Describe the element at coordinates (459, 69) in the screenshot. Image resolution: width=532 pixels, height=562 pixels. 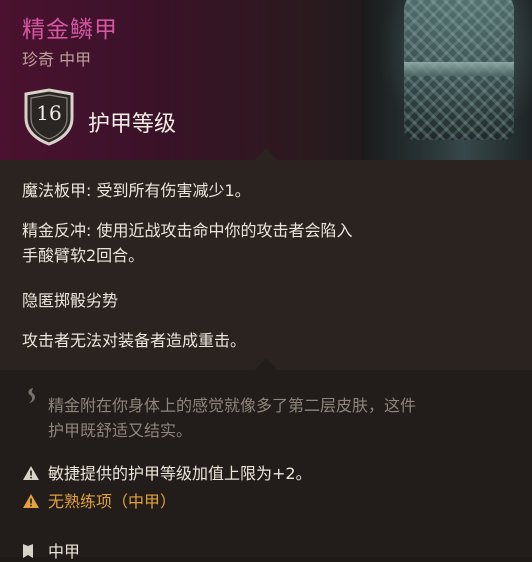
I see `armor-belt-detail` at that location.